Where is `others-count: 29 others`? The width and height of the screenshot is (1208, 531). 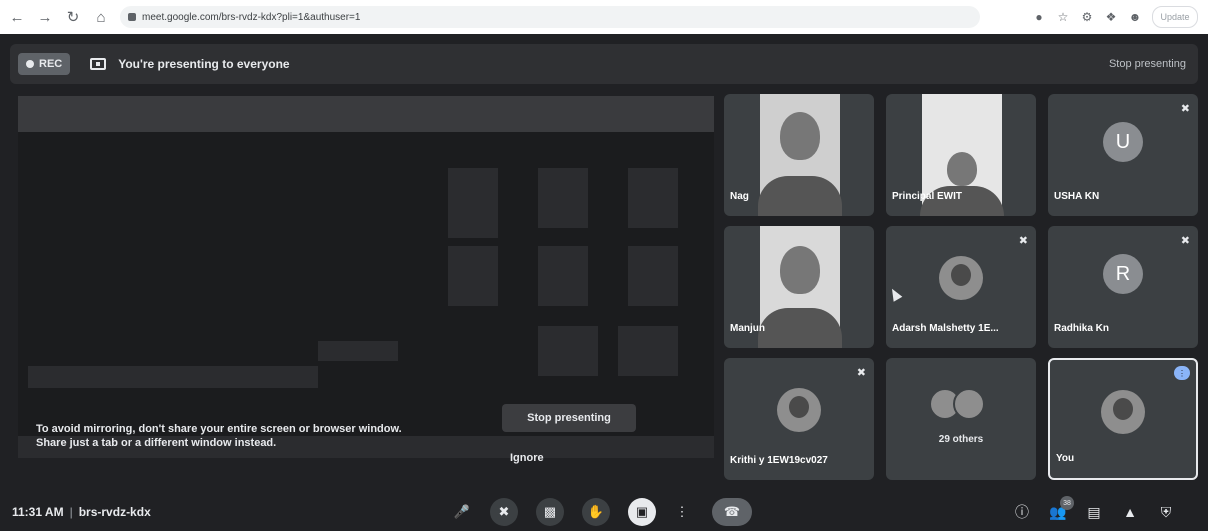 others-count: 29 others is located at coordinates (961, 439).